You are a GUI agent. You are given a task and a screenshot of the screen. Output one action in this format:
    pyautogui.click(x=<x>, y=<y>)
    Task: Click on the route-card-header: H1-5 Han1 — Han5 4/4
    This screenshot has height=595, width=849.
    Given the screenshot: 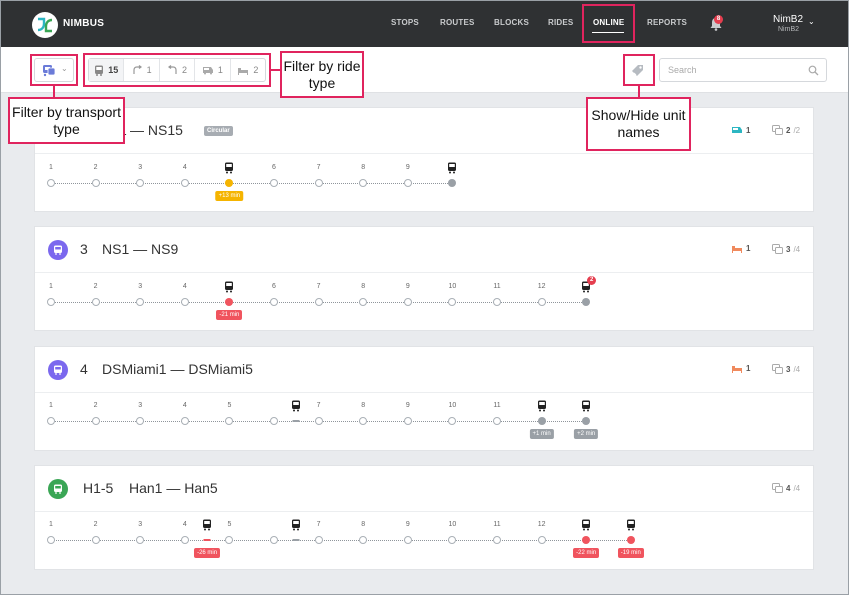 What is the action you would take?
    pyautogui.click(x=424, y=489)
    